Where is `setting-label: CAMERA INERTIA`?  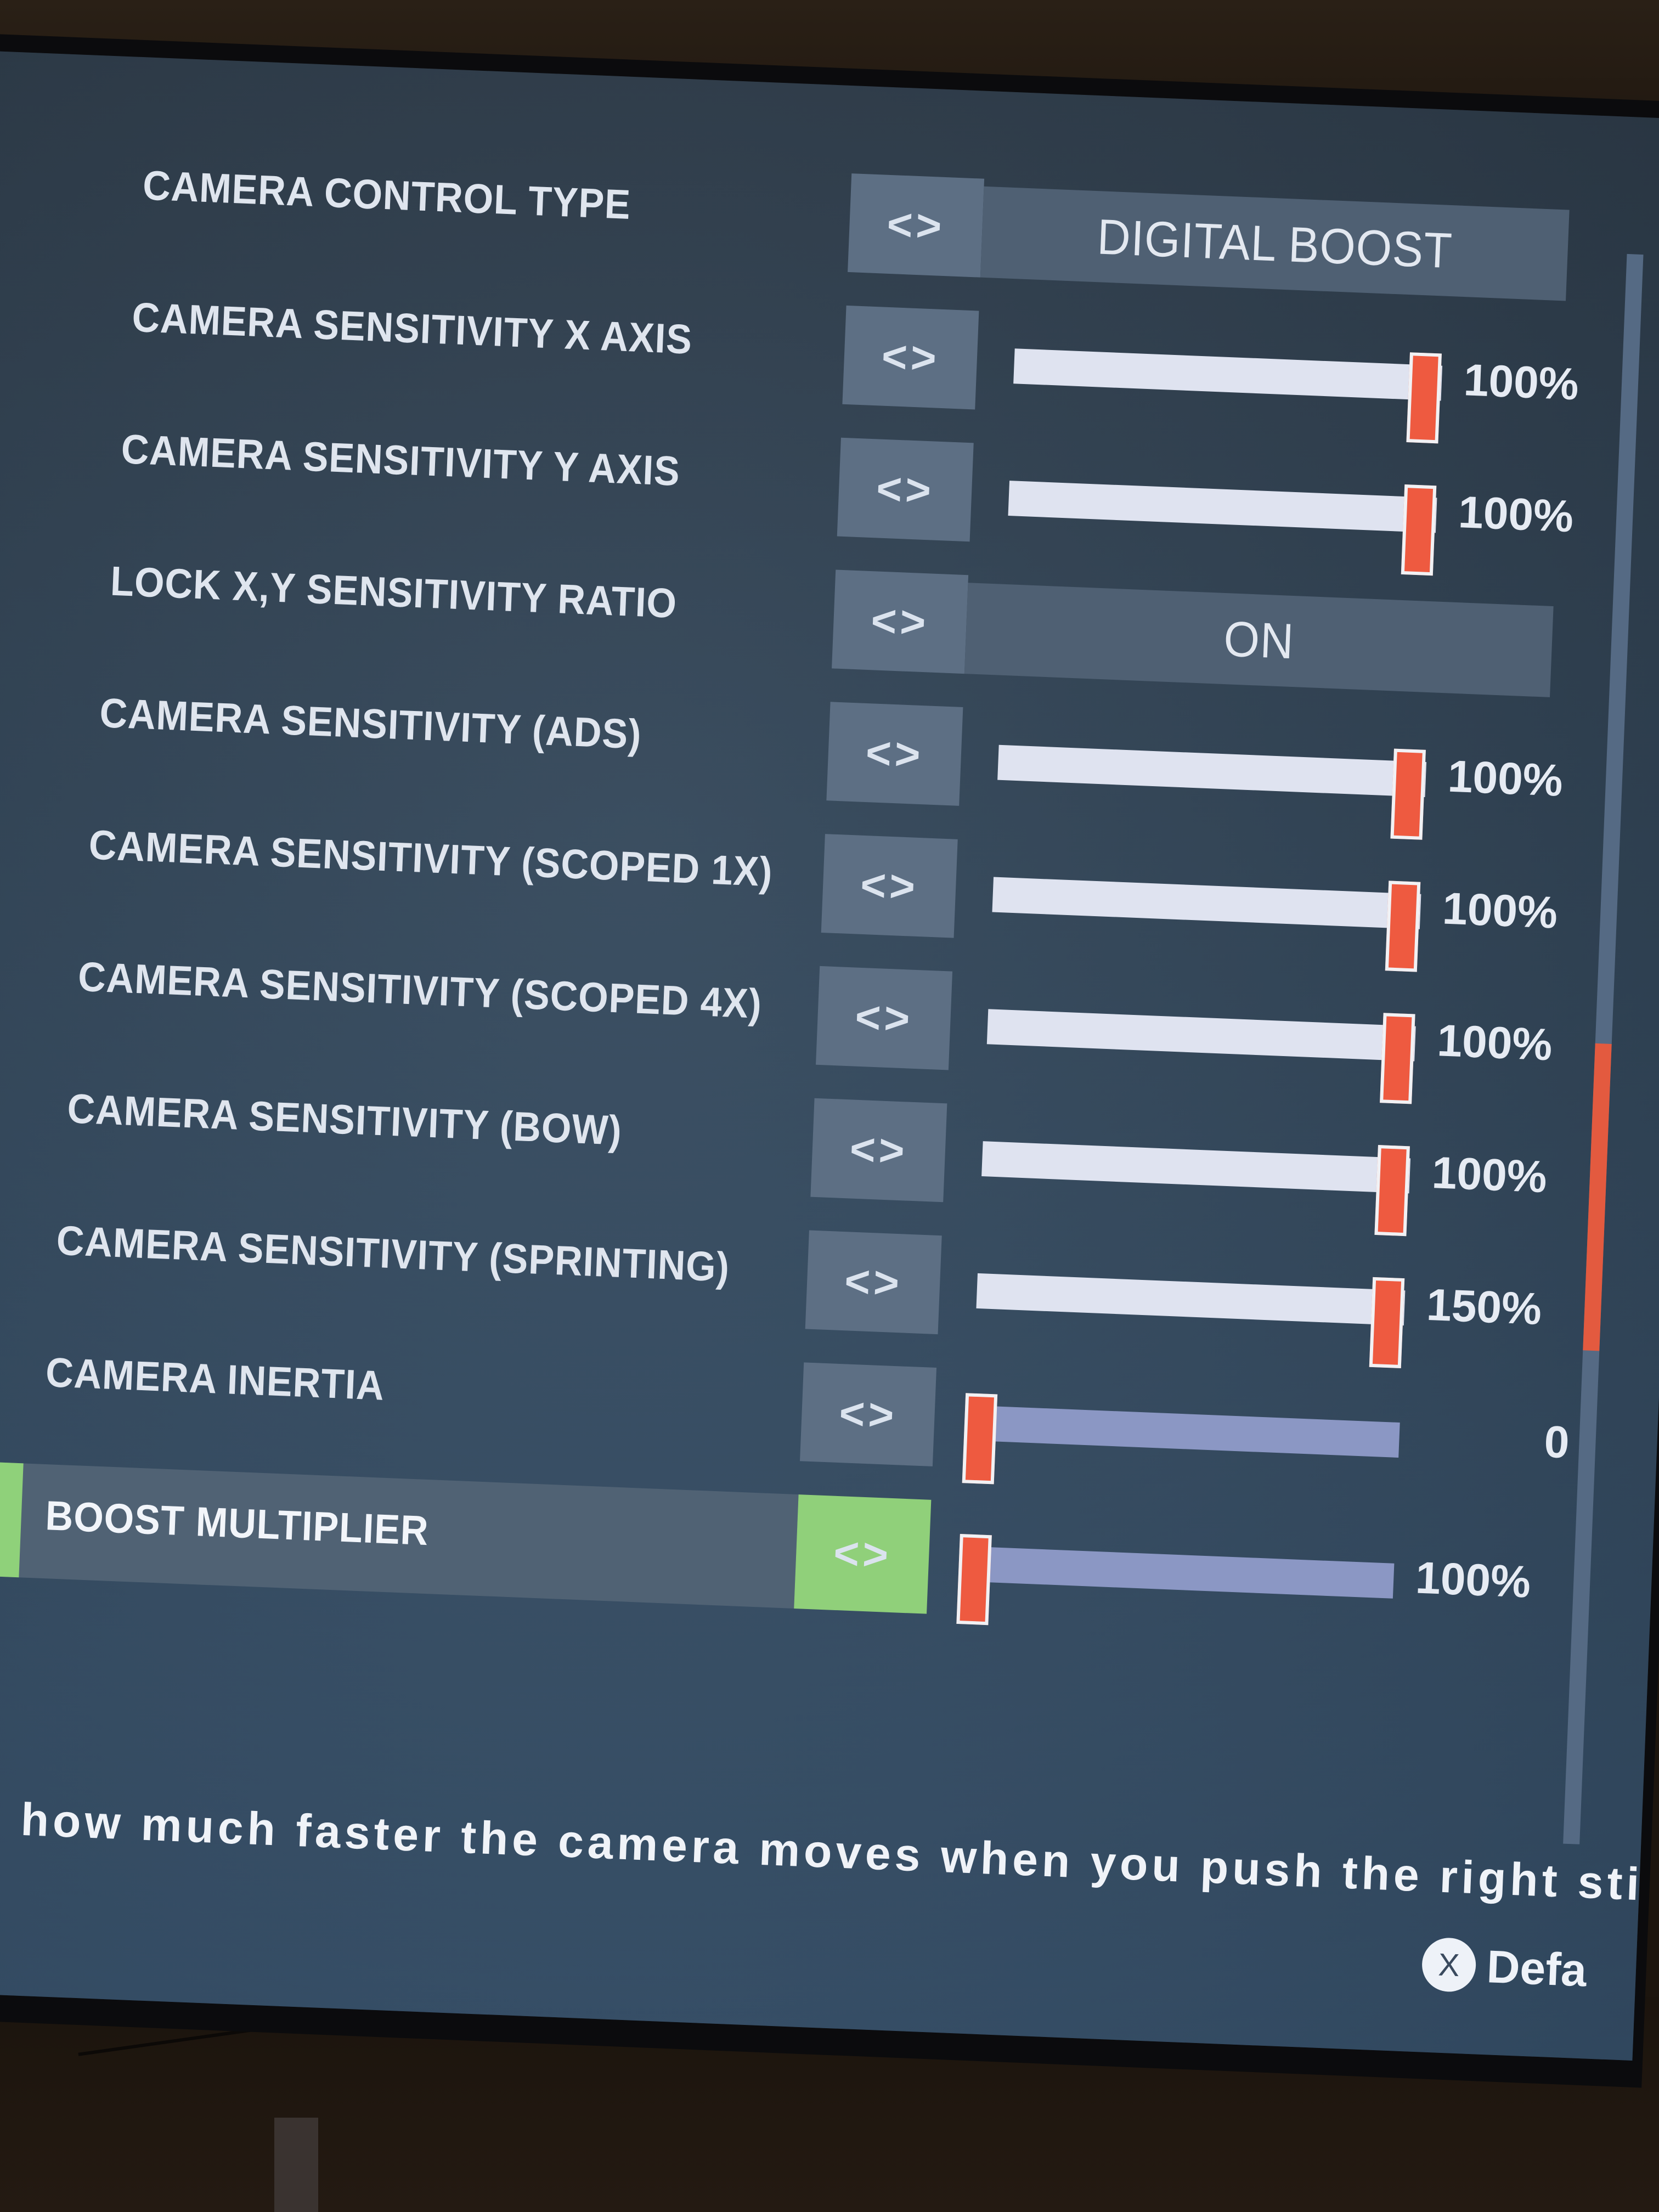 setting-label: CAMERA INERTIA is located at coordinates (215, 1379).